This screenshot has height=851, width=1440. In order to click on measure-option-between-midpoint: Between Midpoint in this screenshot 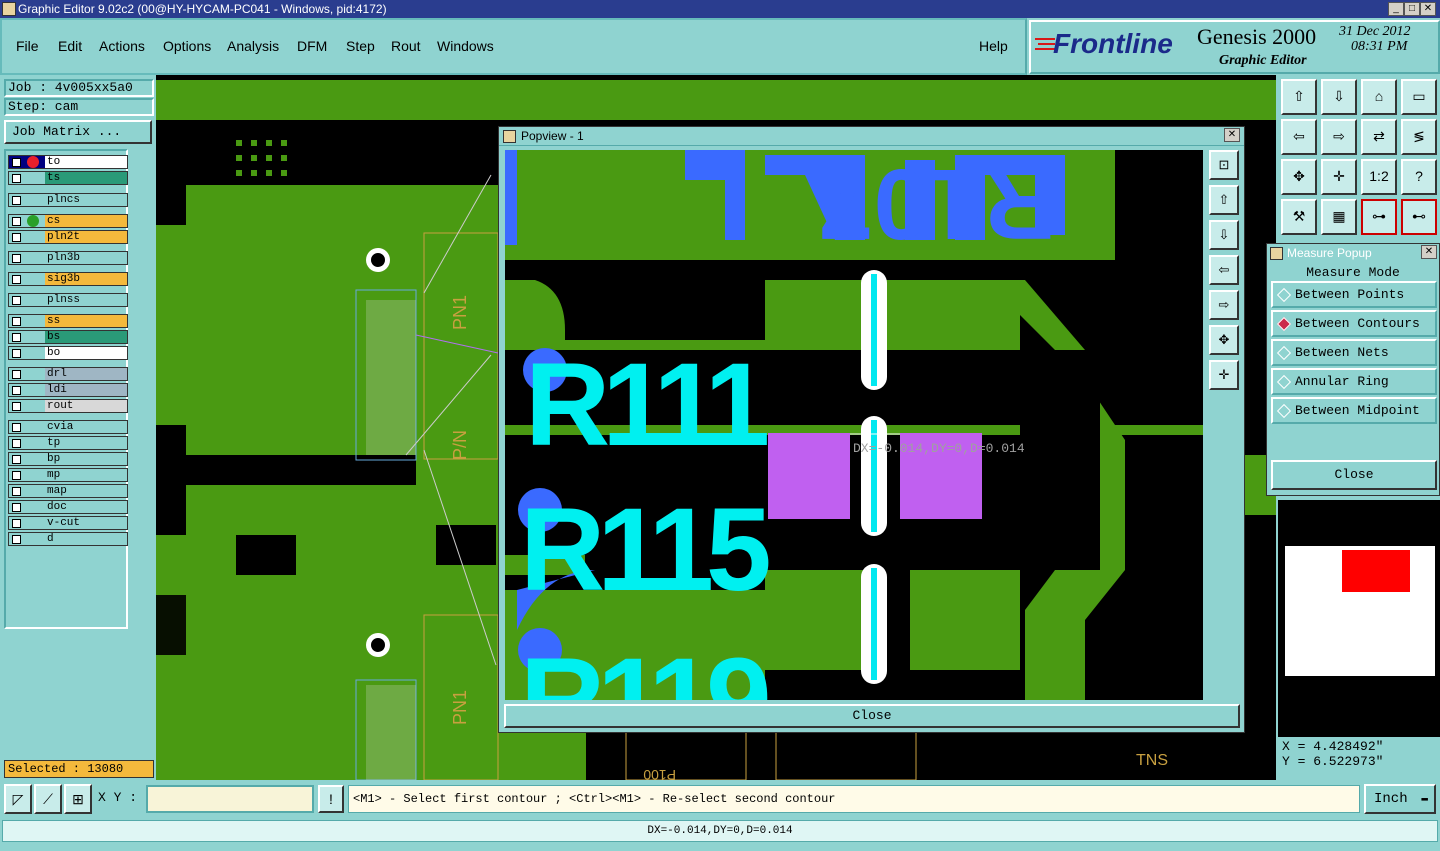, I will do `click(1354, 410)`.